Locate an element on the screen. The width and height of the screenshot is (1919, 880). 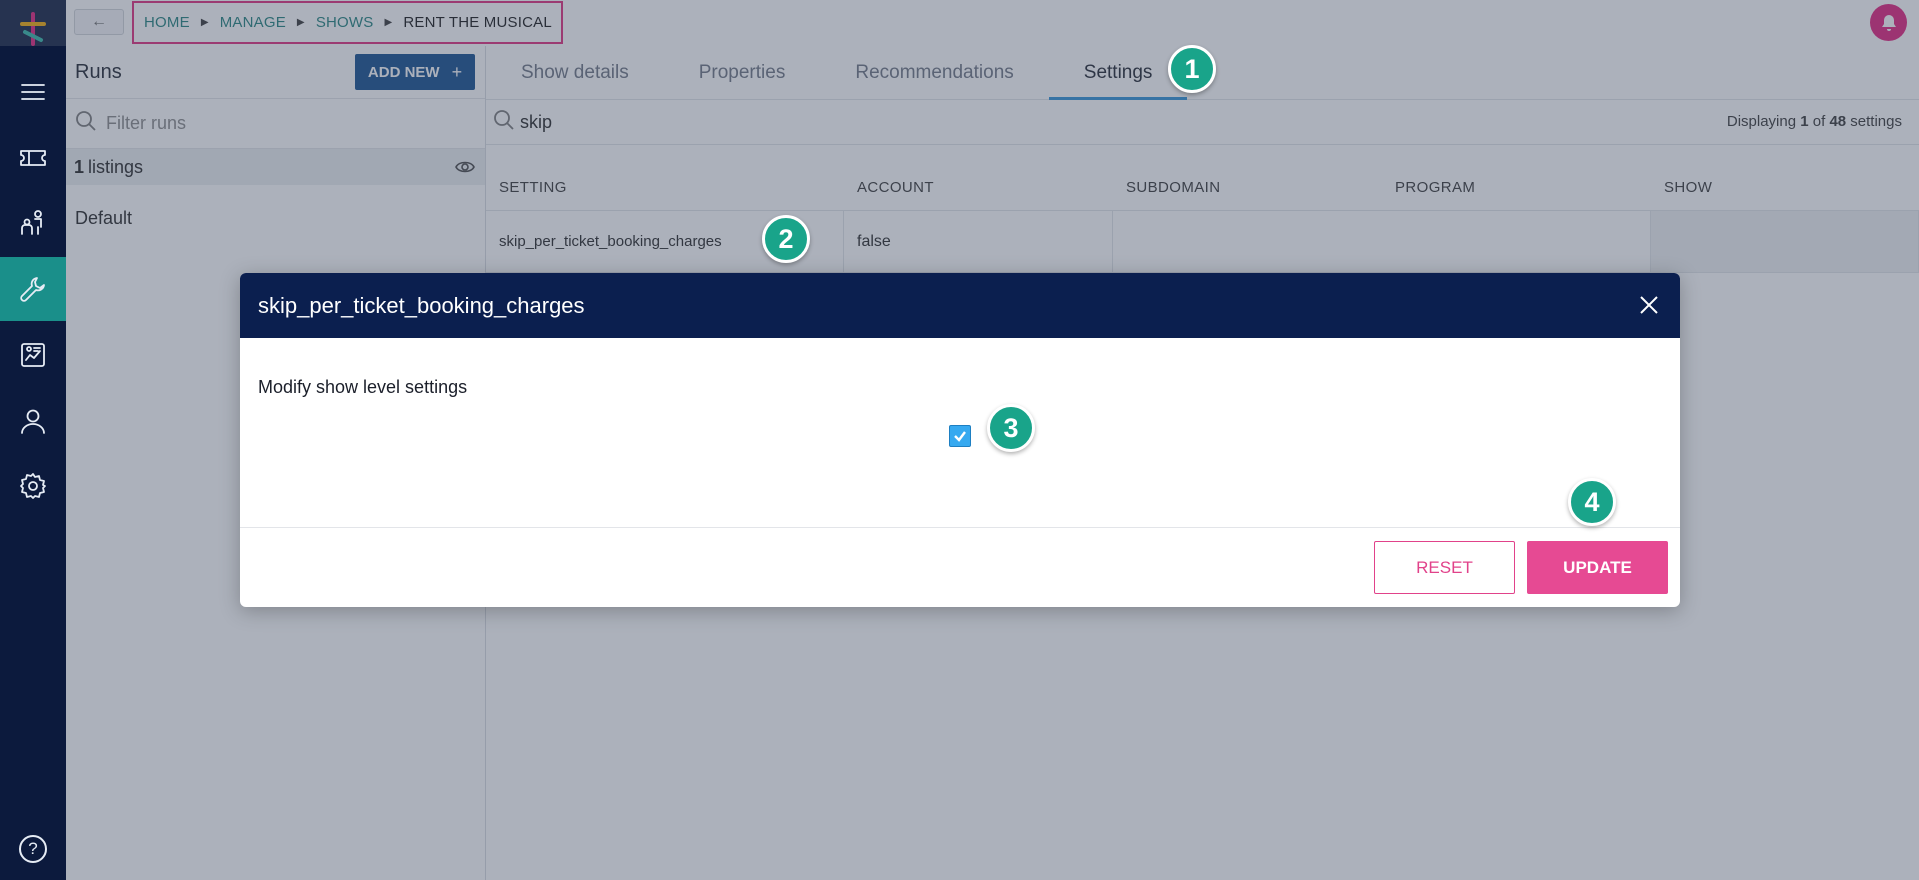
wrench-icon is located at coordinates (33, 289).